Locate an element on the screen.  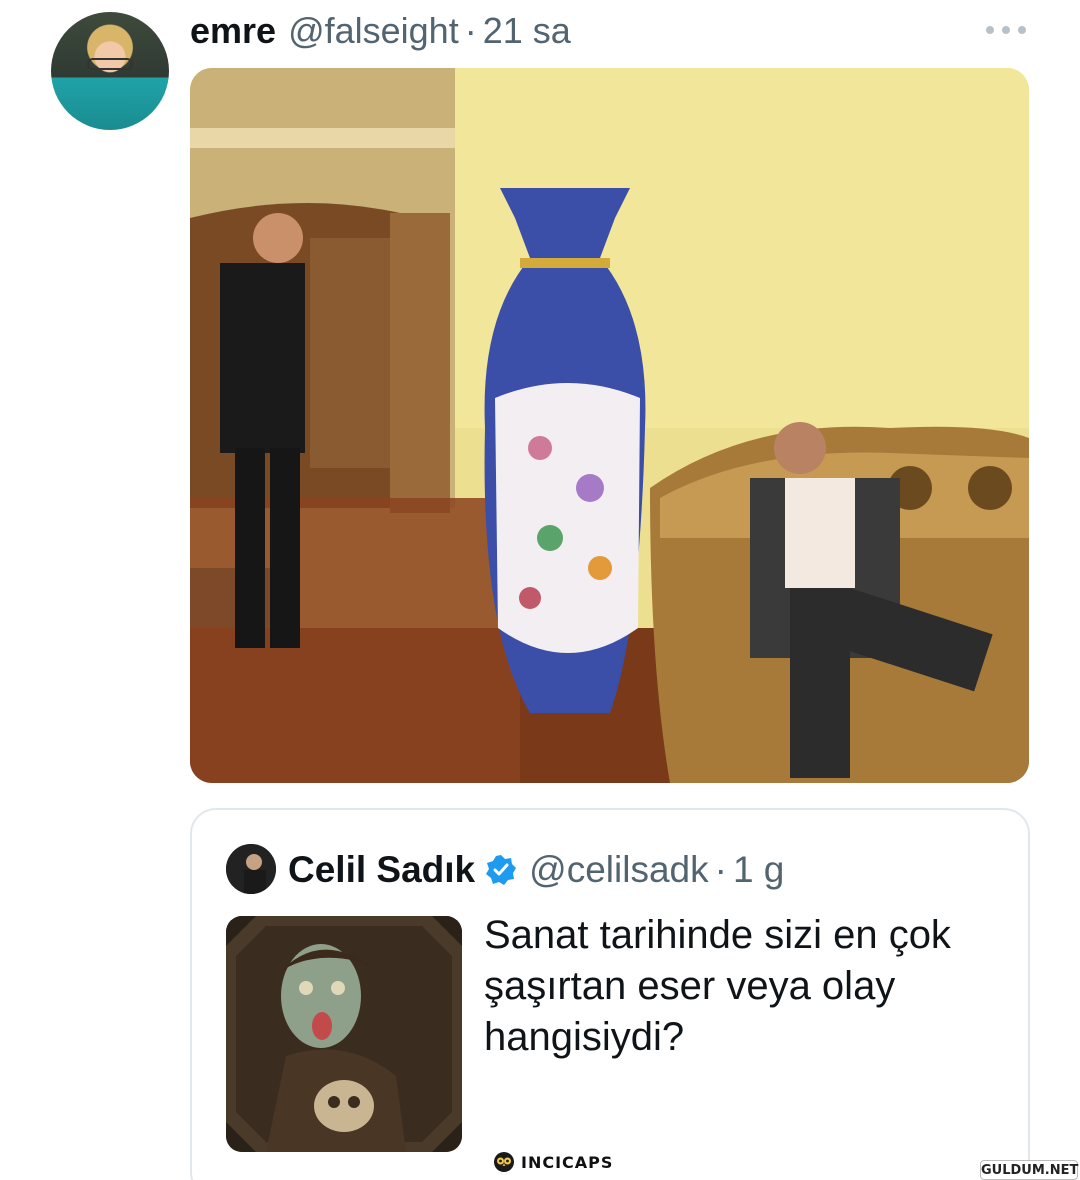
quoted-header: Celil Sadık @celilsadk · 1 g is located at coordinates (536, 870).